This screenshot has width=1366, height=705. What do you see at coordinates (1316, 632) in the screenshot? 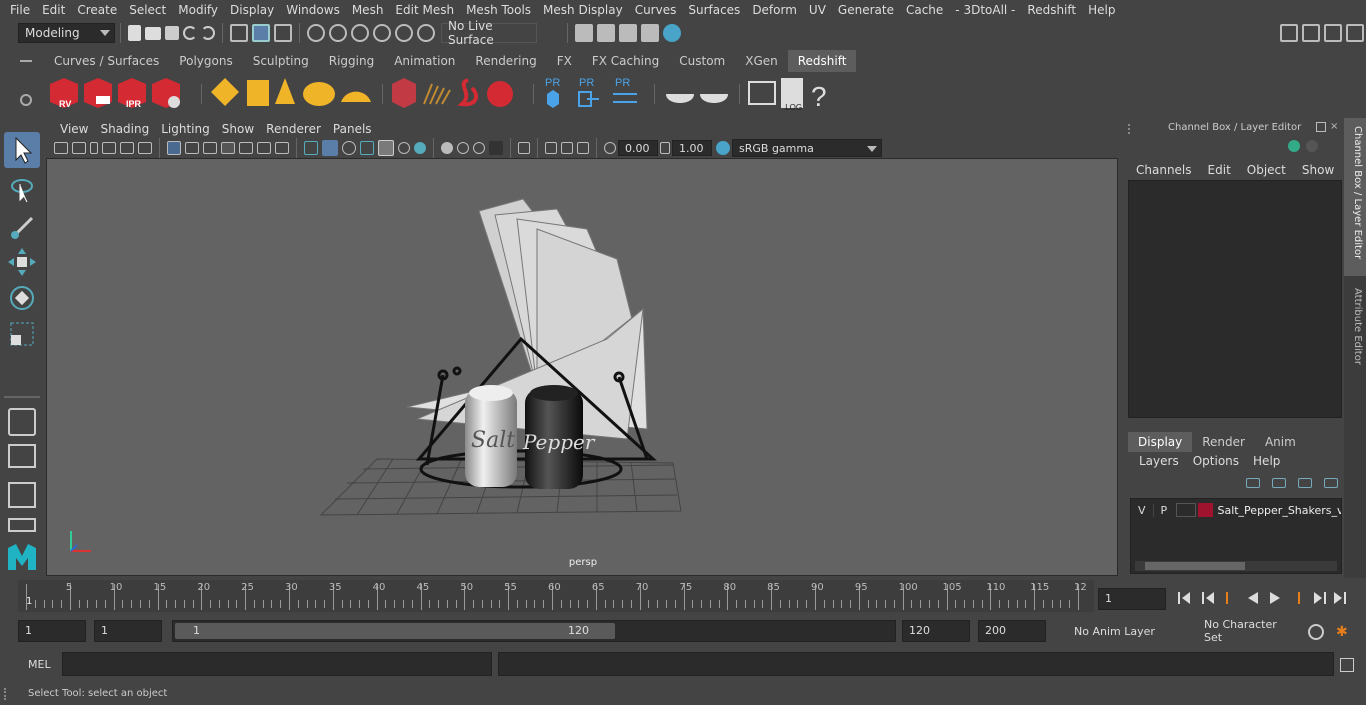
I see `auto-key-icon` at bounding box center [1316, 632].